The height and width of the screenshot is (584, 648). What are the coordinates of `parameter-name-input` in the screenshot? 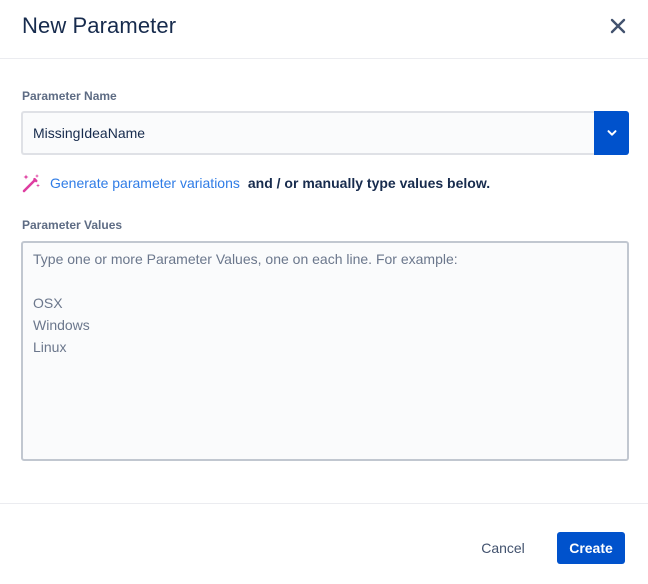 It's located at (308, 133).